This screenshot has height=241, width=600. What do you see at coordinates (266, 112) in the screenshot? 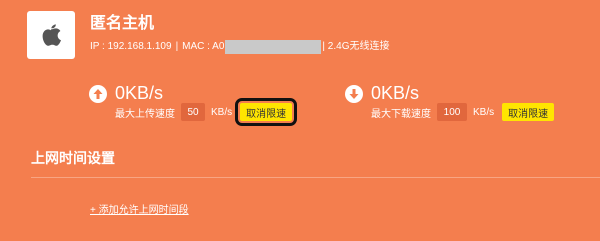
I see `upload-cancel-limit-button: 取消限速` at bounding box center [266, 112].